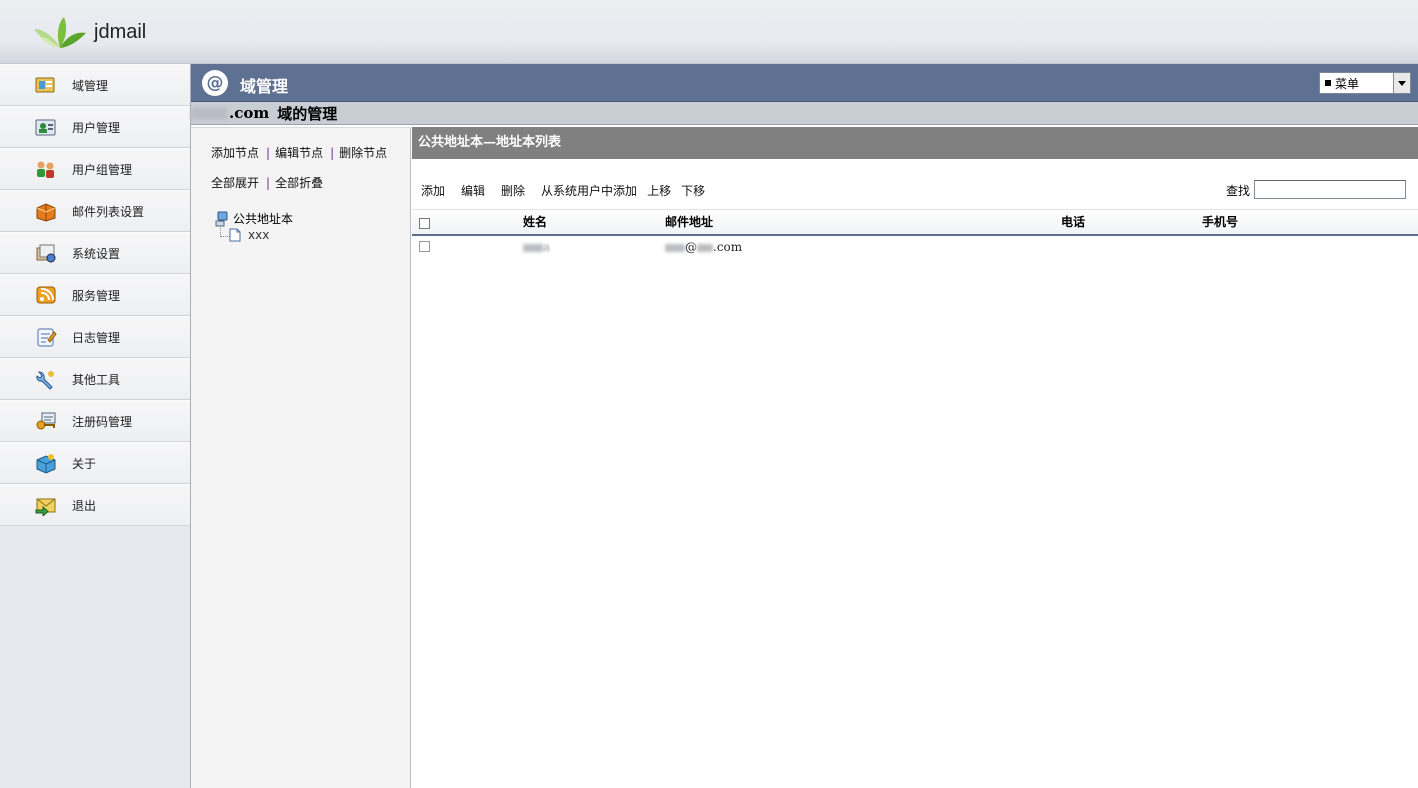 Image resolution: width=1418 pixels, height=788 pixels. I want to click on move-up-button: 上移, so click(659, 190).